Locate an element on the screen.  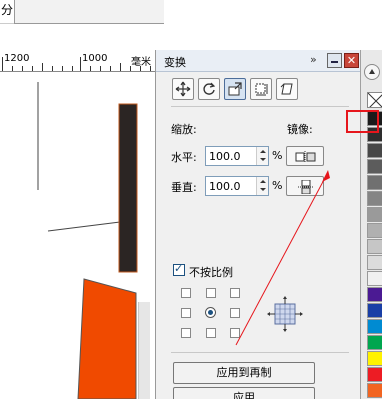
annotation-arrow is located at coordinates (282, 258).